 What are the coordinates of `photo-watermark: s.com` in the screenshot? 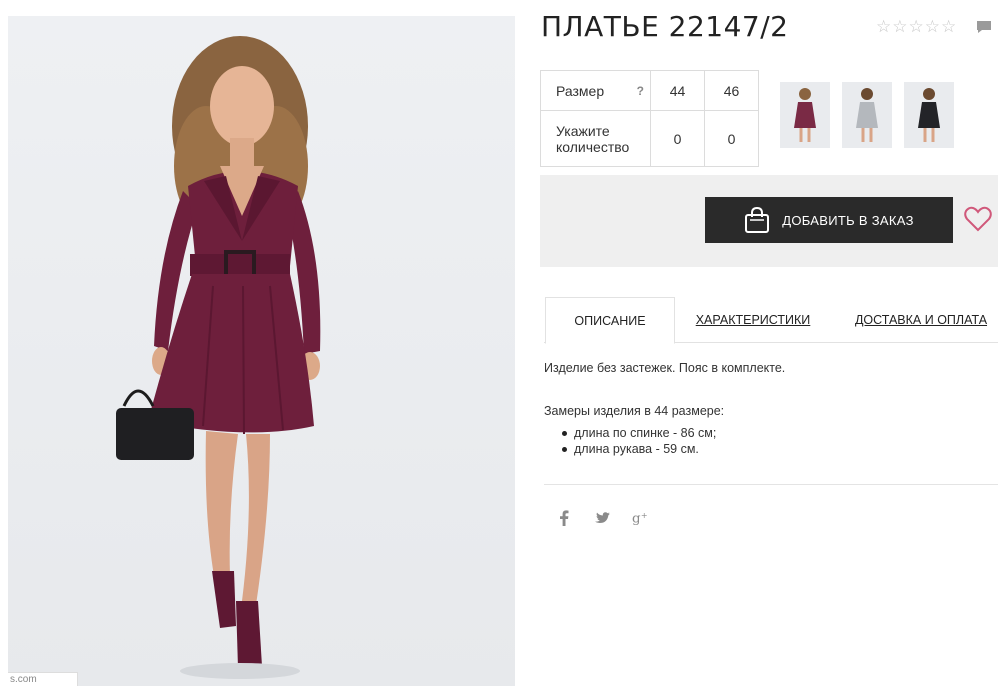 It's located at (43, 679).